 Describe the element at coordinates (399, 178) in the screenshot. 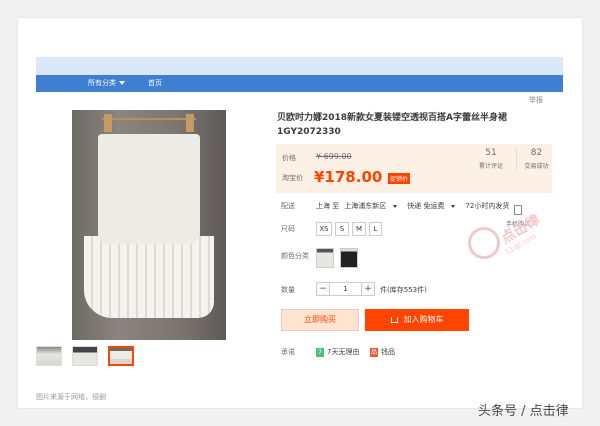

I see `promo-tag: 促销价` at that location.